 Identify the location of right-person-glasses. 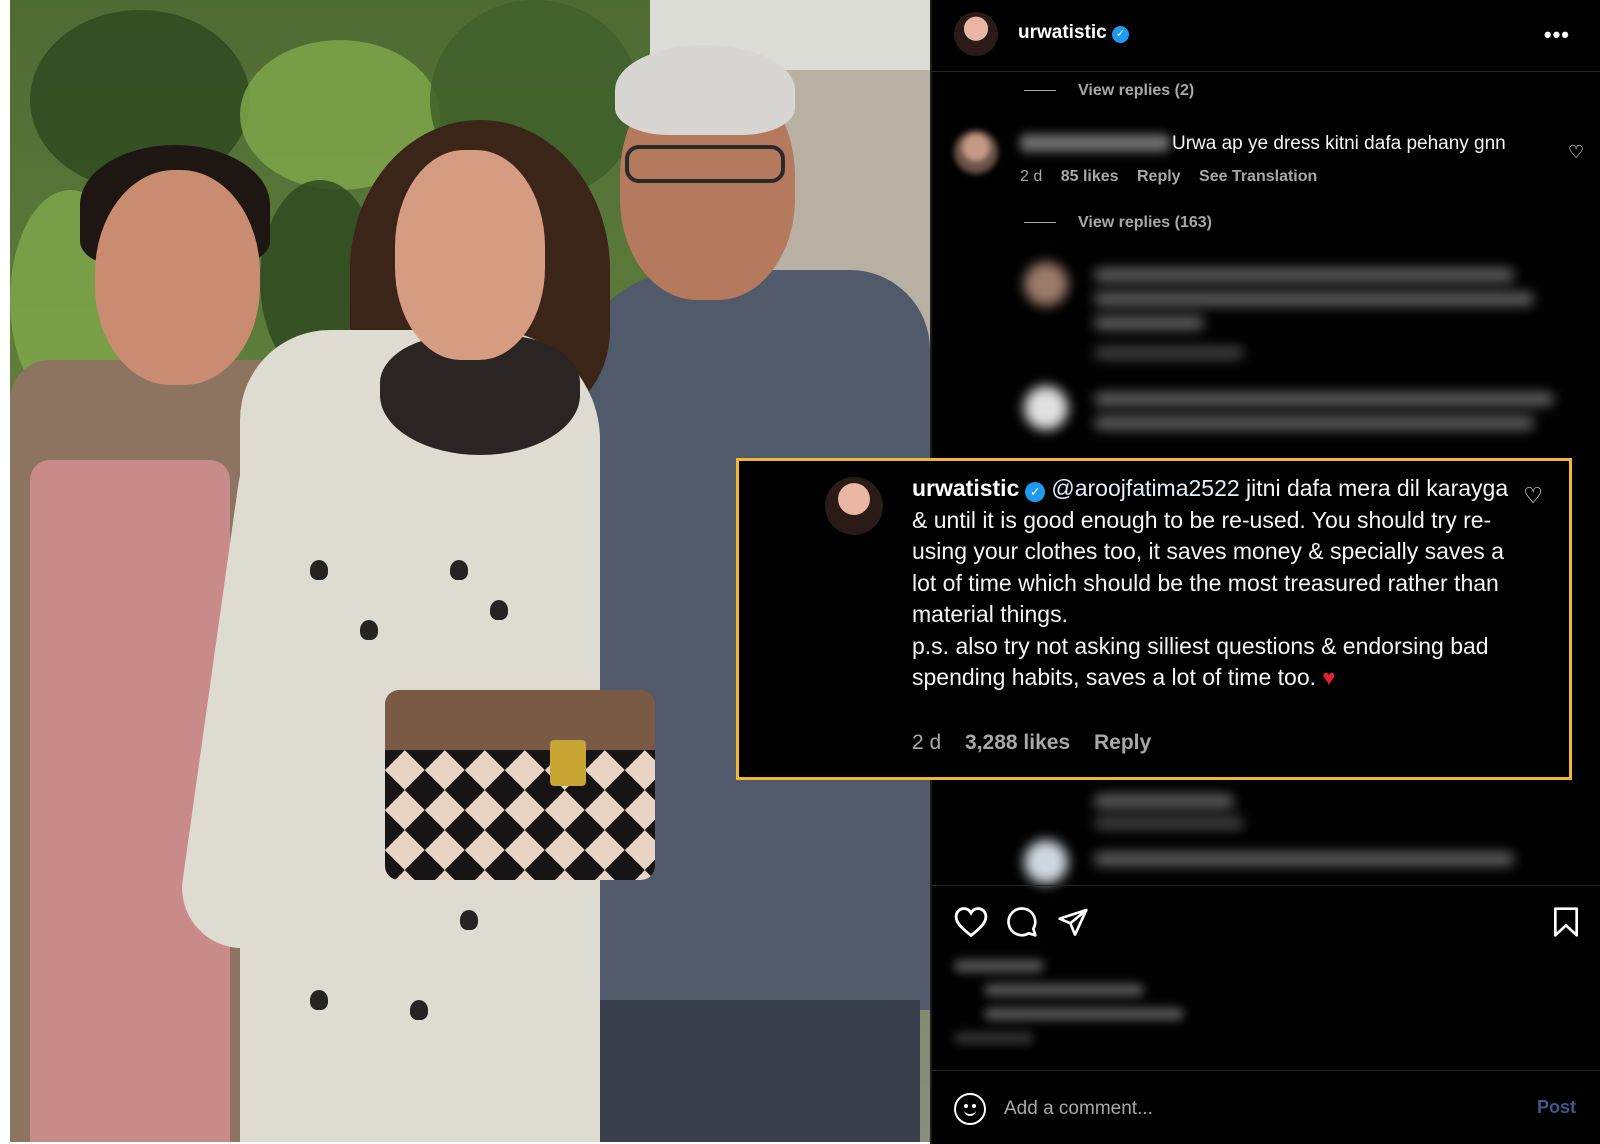
(705, 164).